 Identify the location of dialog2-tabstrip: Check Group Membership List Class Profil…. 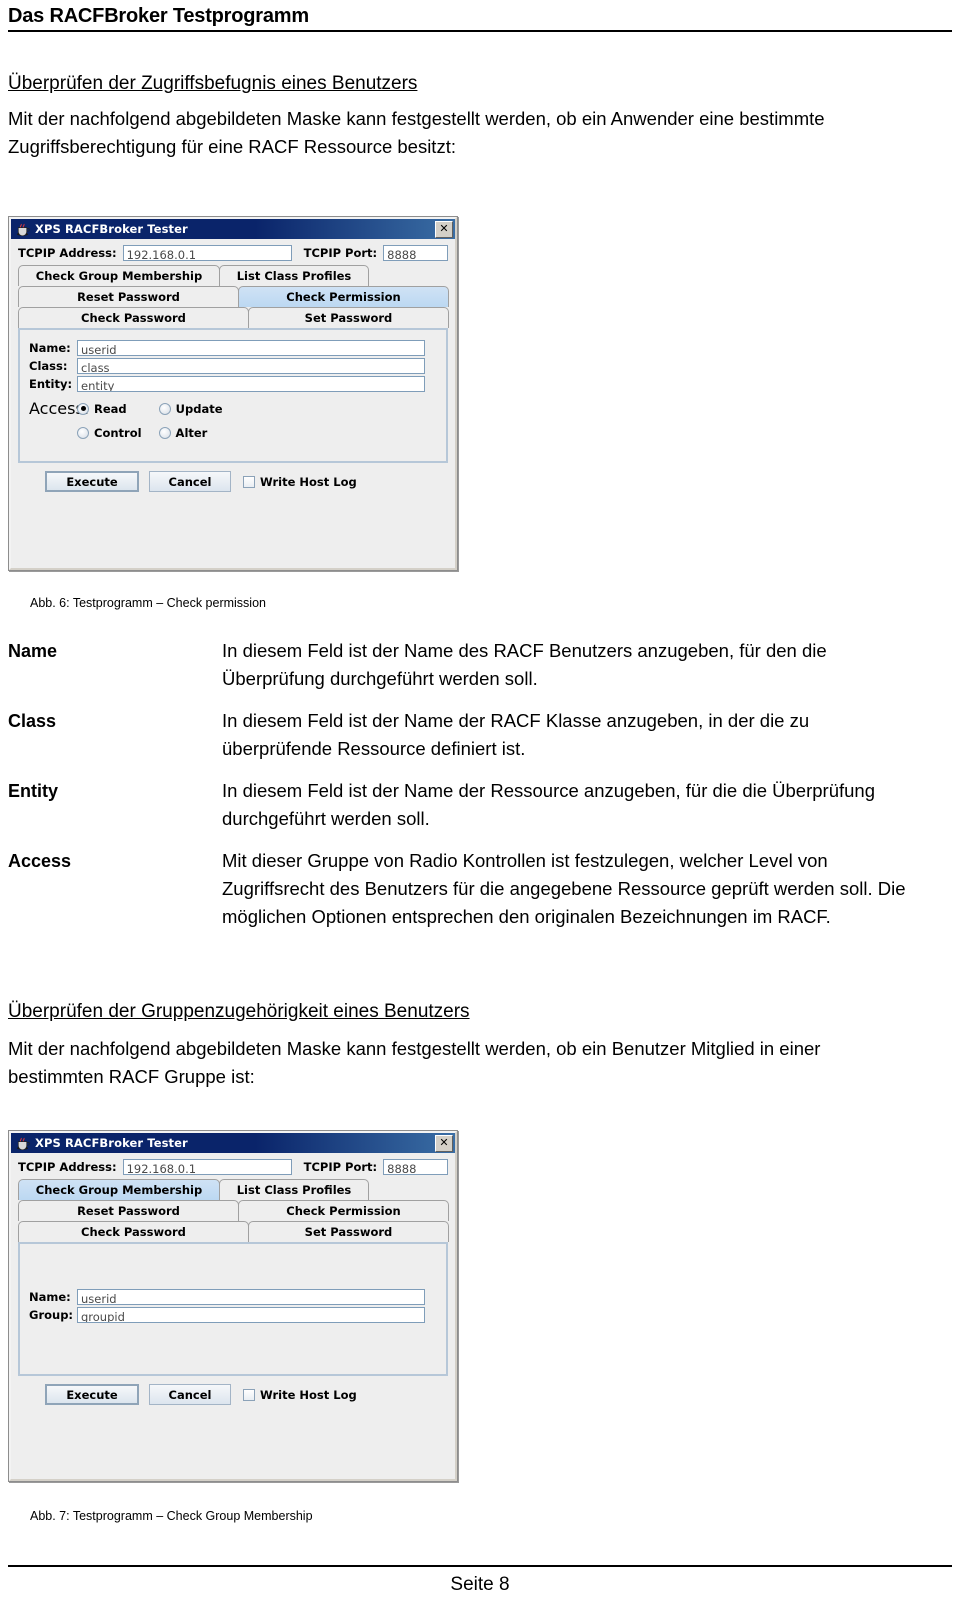
(233, 1210).